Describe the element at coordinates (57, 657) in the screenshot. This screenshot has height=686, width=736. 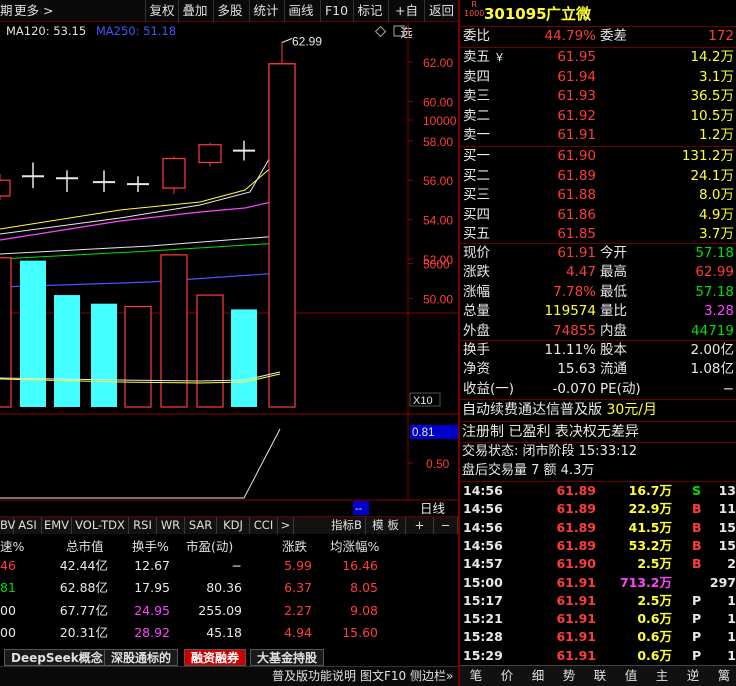
I see `sector-tab: DeepSeek概念` at that location.